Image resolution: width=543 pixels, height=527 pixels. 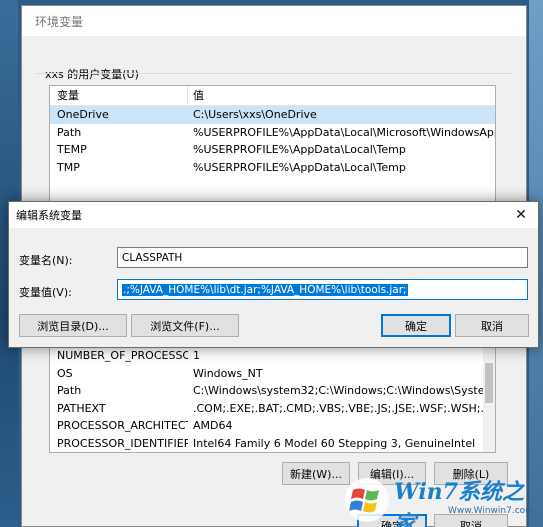 I want to click on edit-dialog-titlebar: 编辑系统变量 ✕, so click(x=273, y=215).